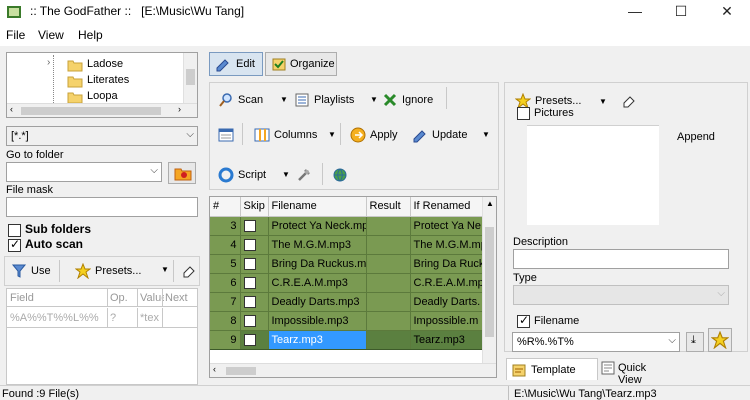 This screenshot has height=400, width=750. I want to click on map-row: %A%%T%%L%% ? *tex, so click(102, 318).